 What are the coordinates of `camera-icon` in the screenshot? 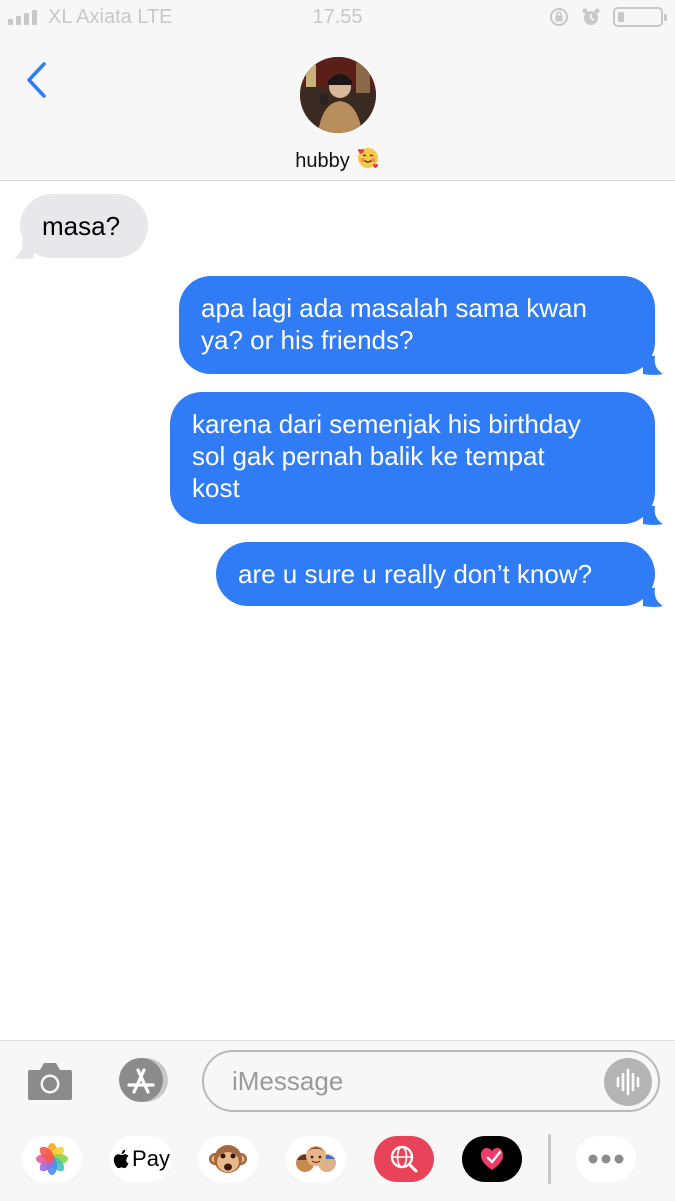 It's located at (50, 1080).